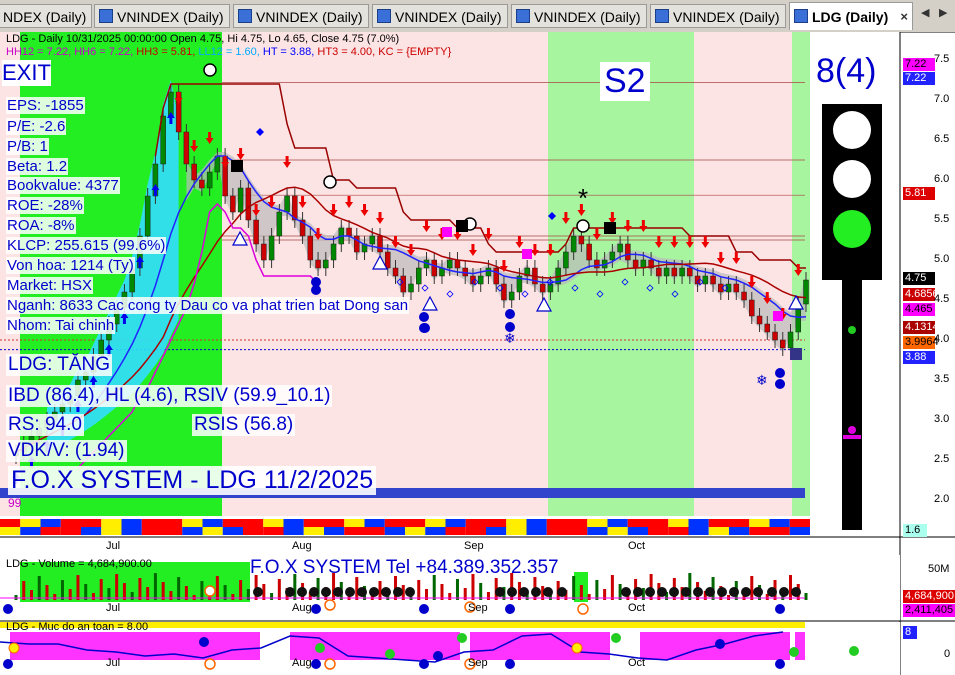 The image size is (955, 675). I want to click on y-tick-label: 5.0, so click(942, 259).